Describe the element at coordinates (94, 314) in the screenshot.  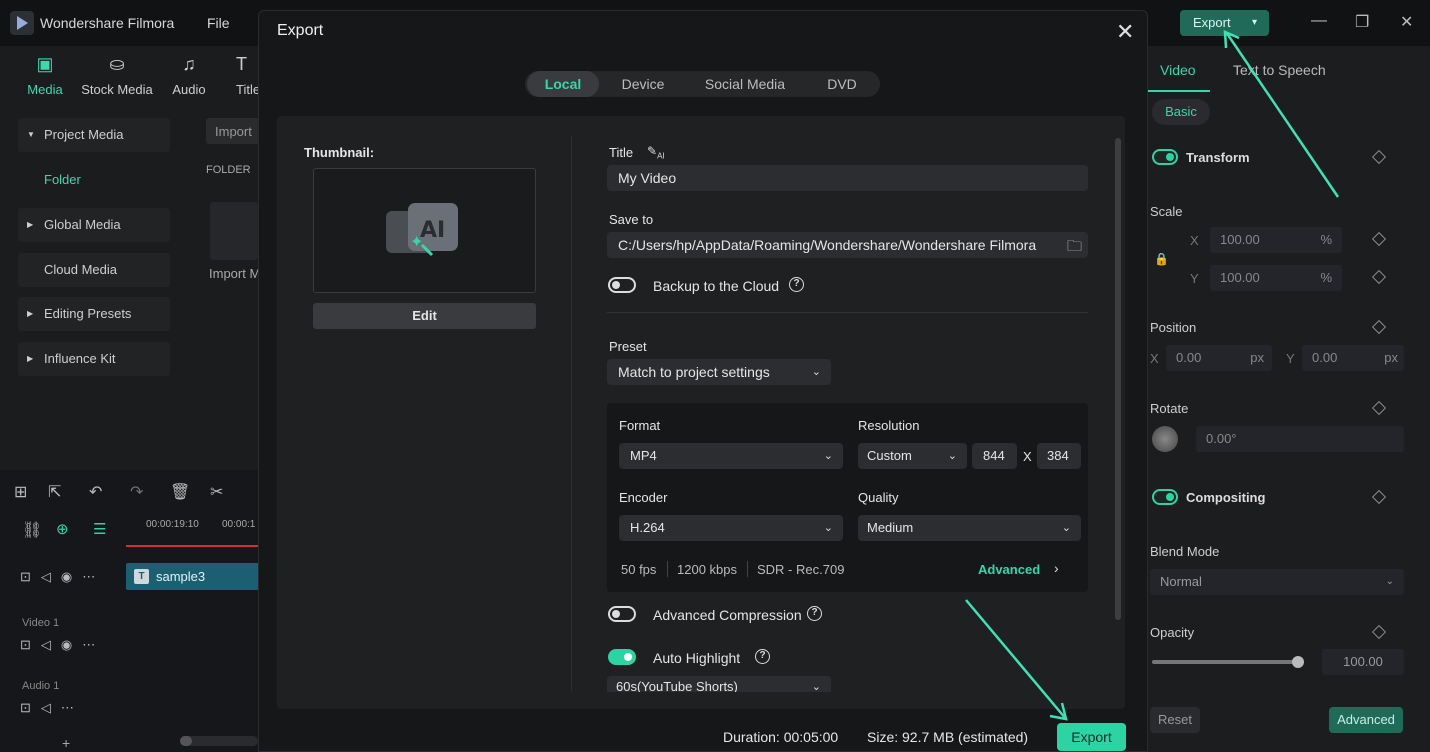
I see `sidebar-item-editing-presets: ▶ Editing Presets` at that location.